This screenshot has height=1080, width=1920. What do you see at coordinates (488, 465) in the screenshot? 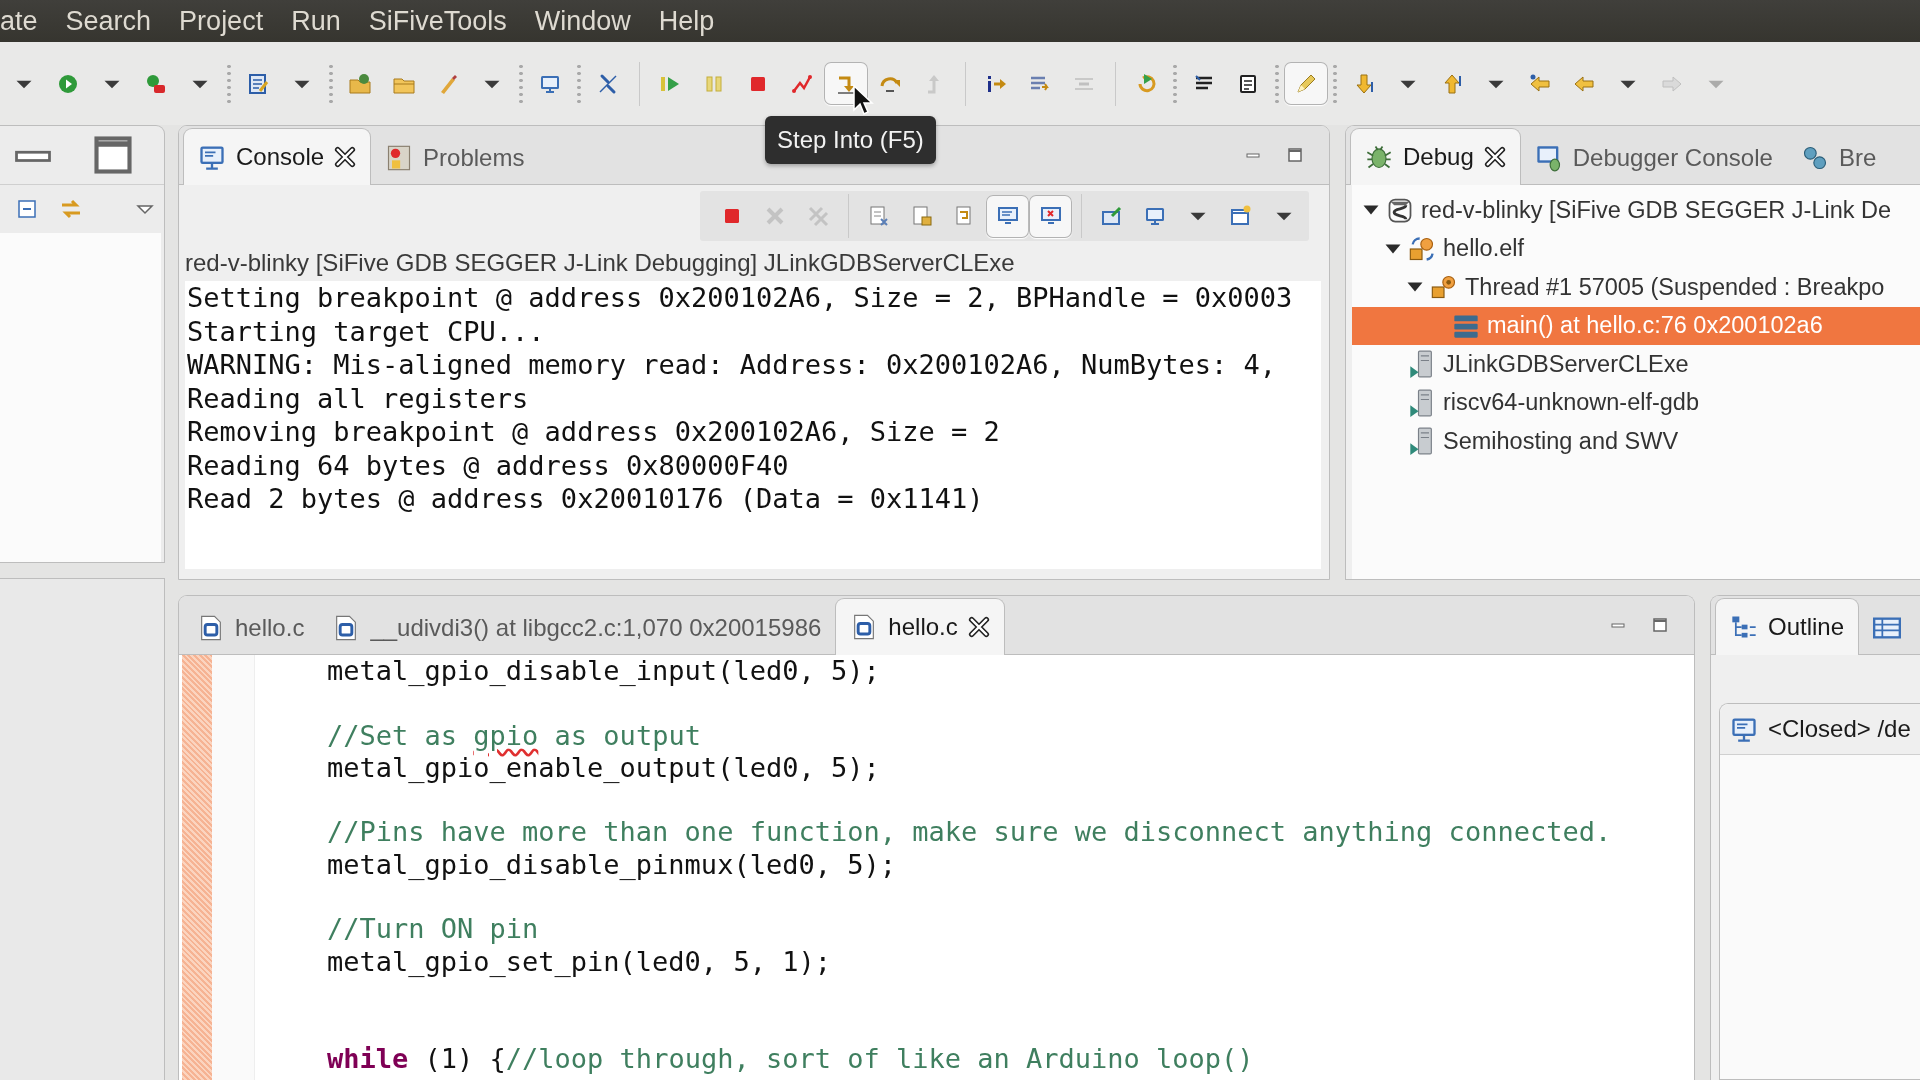
I see `console-line: Reading 64 bytes @ address 0x80000F40` at bounding box center [488, 465].